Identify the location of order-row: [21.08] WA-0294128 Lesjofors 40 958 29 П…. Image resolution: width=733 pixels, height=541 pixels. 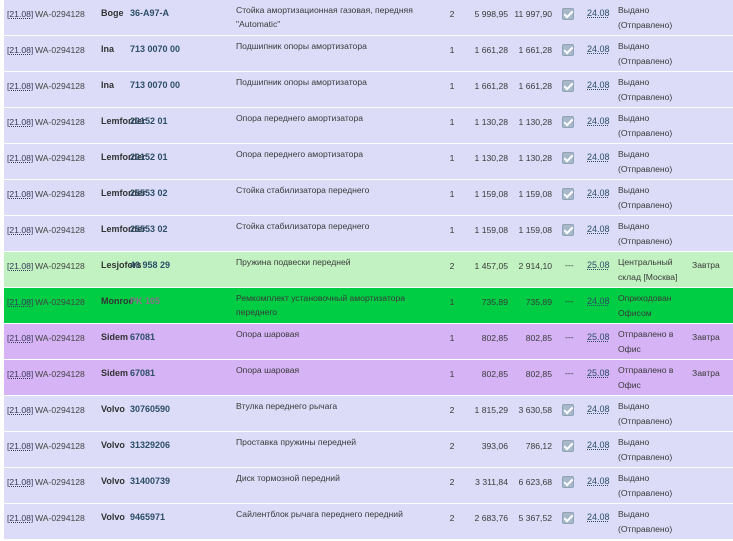
(368, 270).